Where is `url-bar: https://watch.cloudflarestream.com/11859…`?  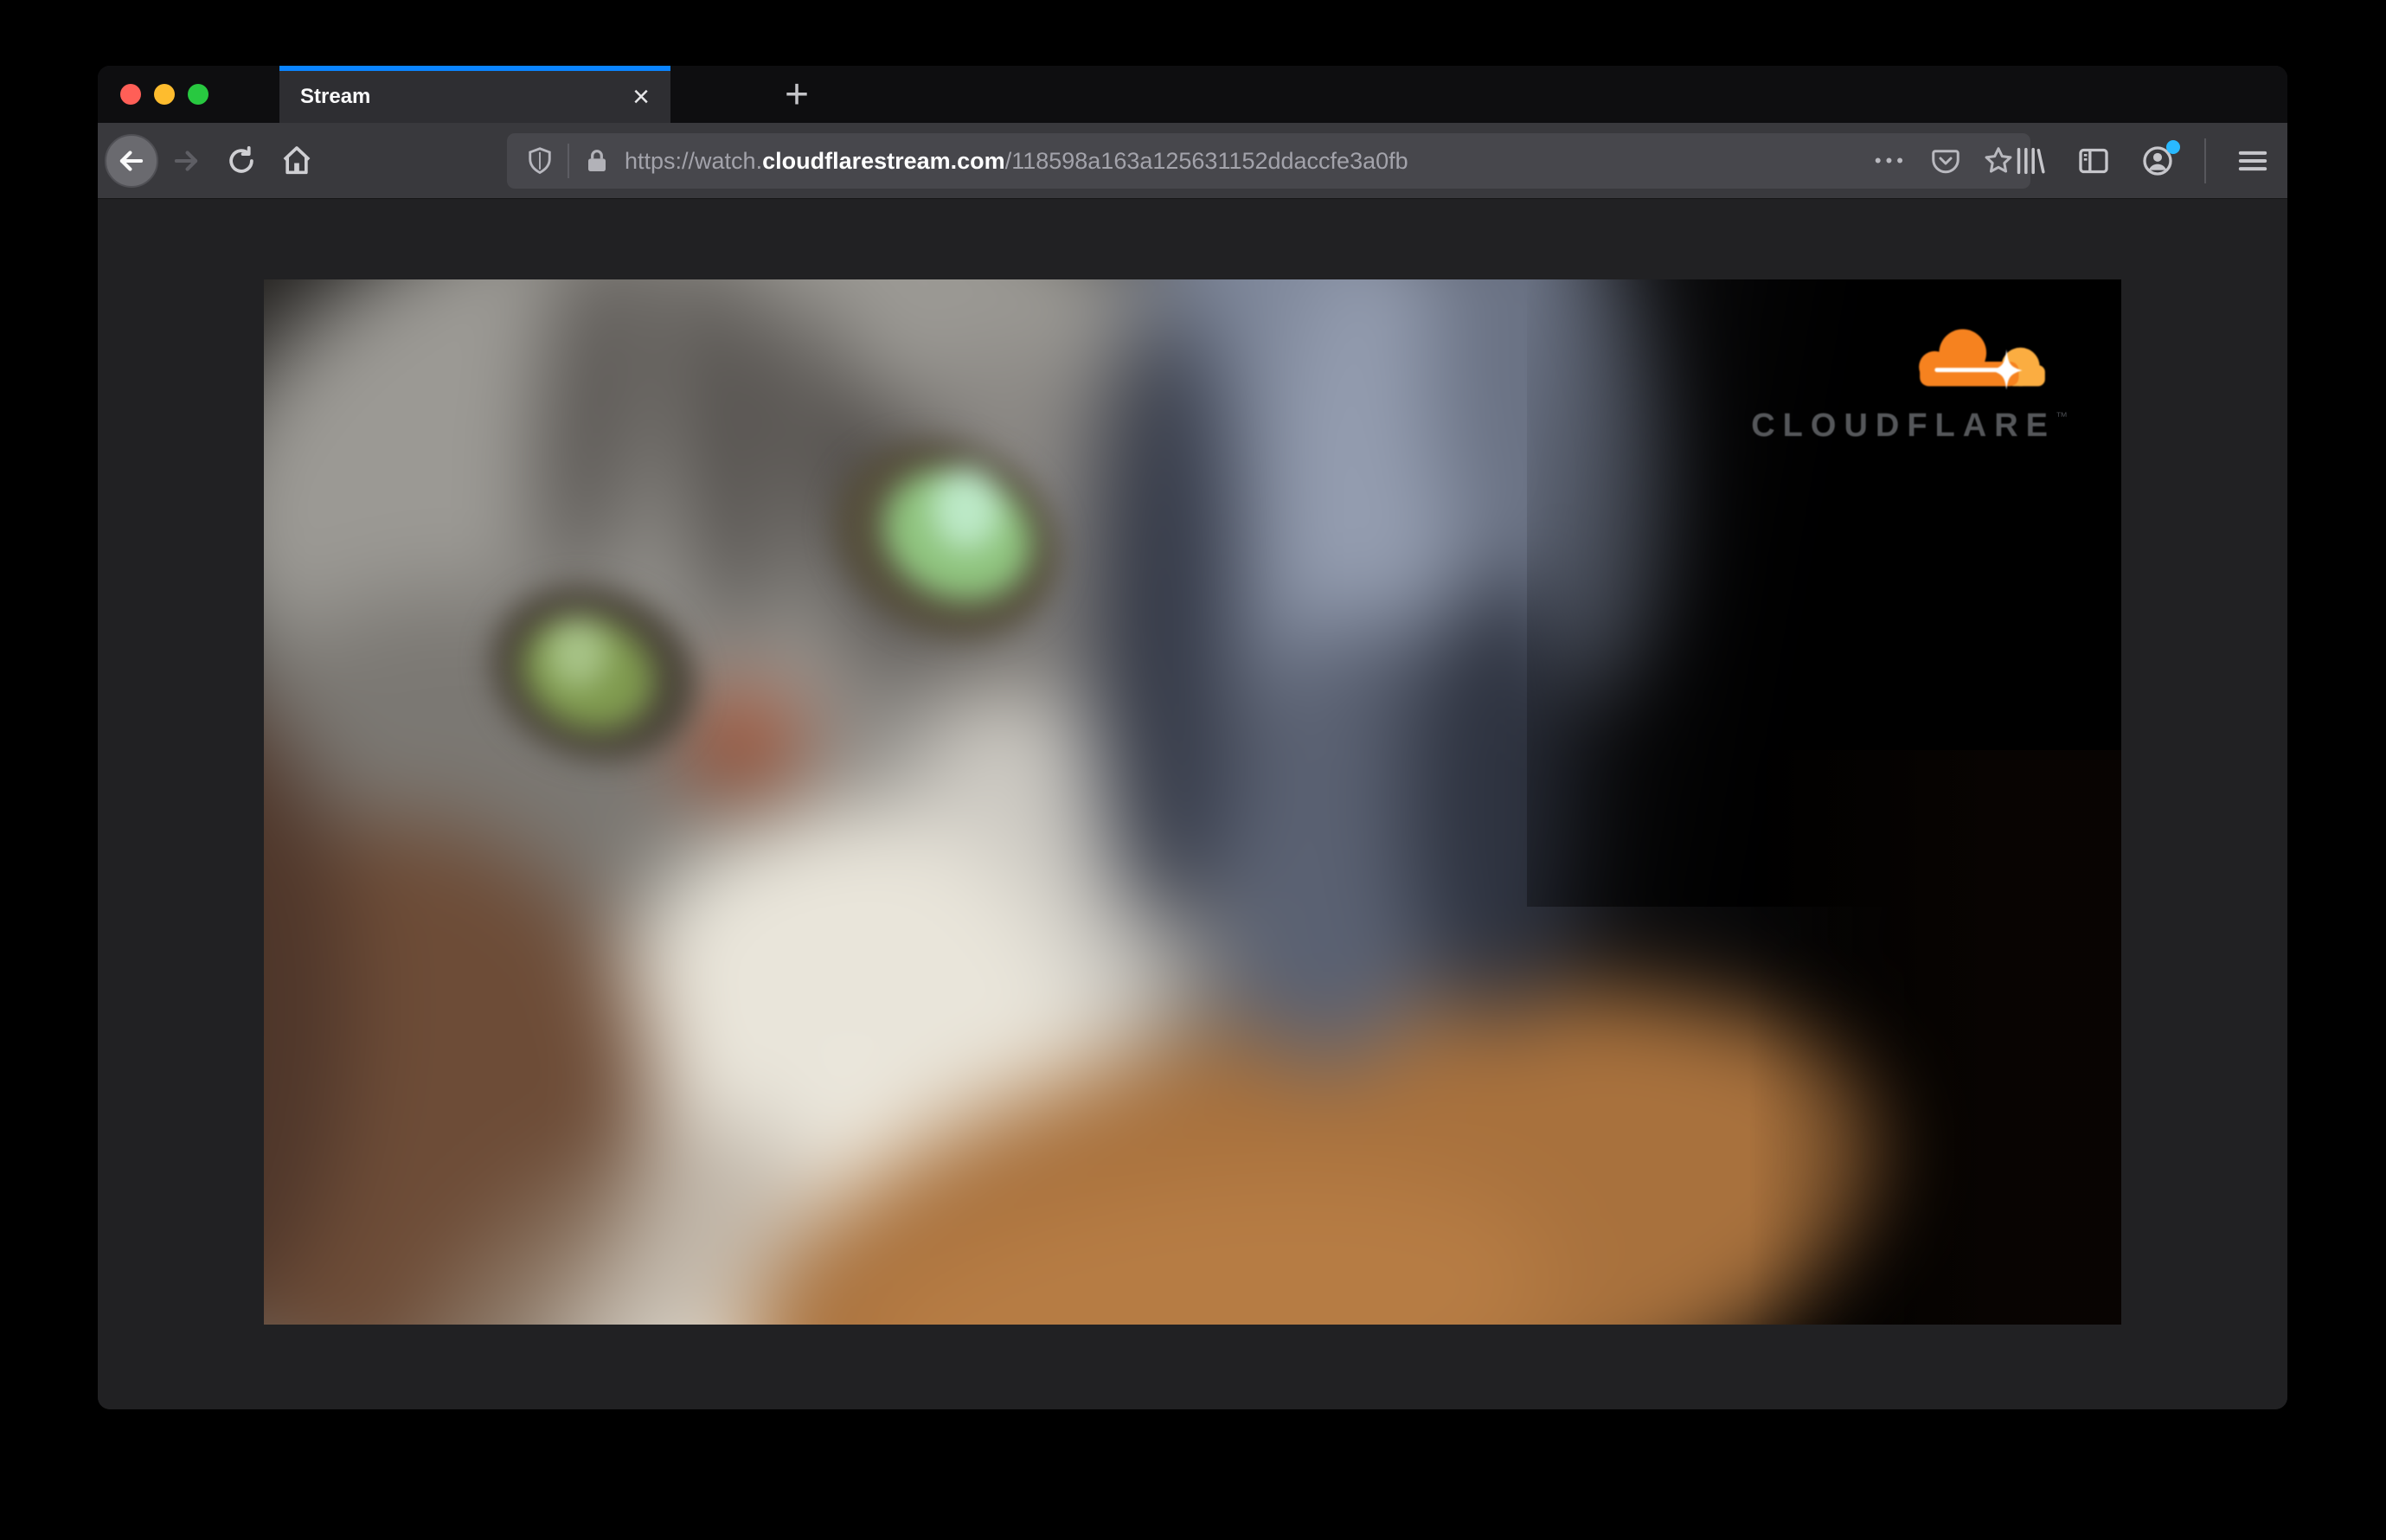
url-bar: https://watch.cloudflarestream.com/11859… is located at coordinates (1268, 161).